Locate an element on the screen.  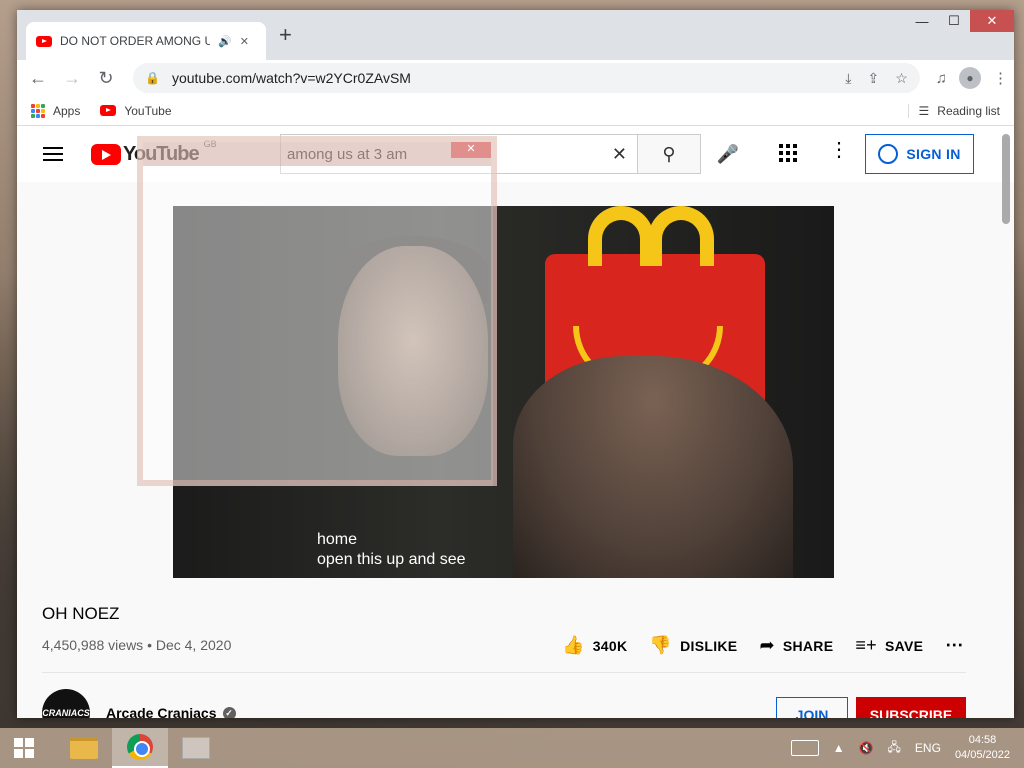
speaker-icon: 🔊 is located at coordinates (225, 41).